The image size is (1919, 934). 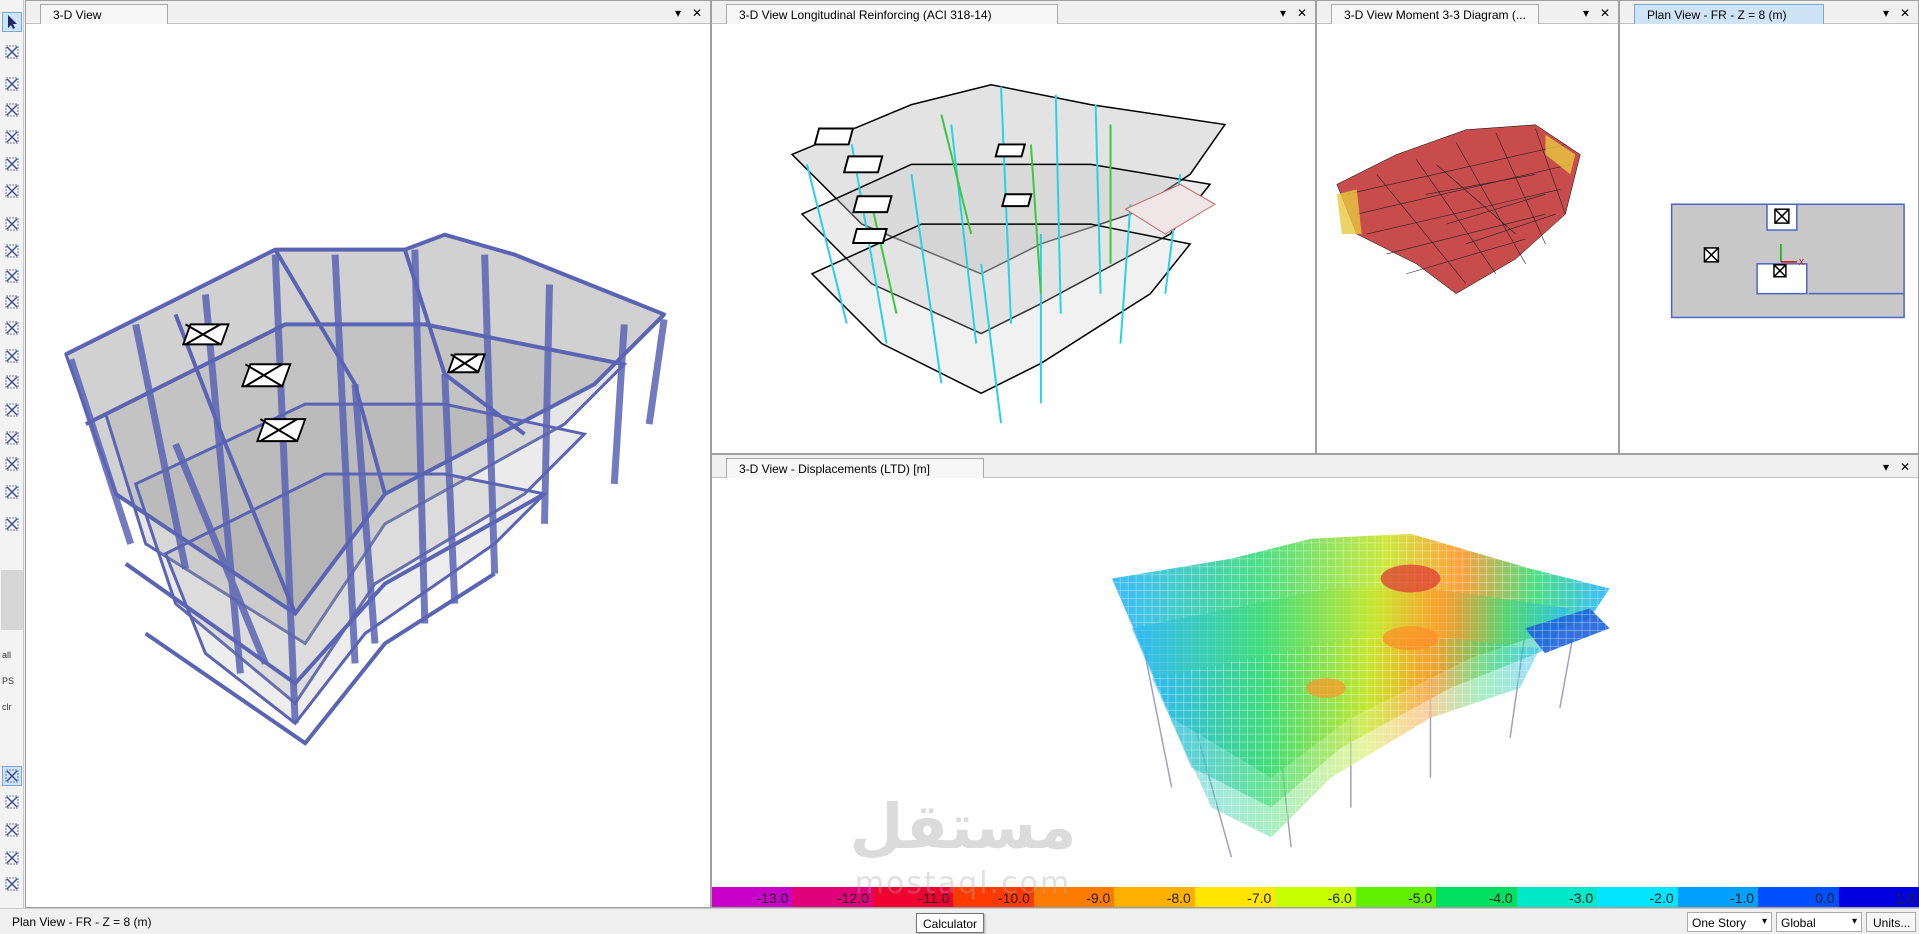 What do you see at coordinates (12, 328) in the screenshot?
I see `circle-area-icon` at bounding box center [12, 328].